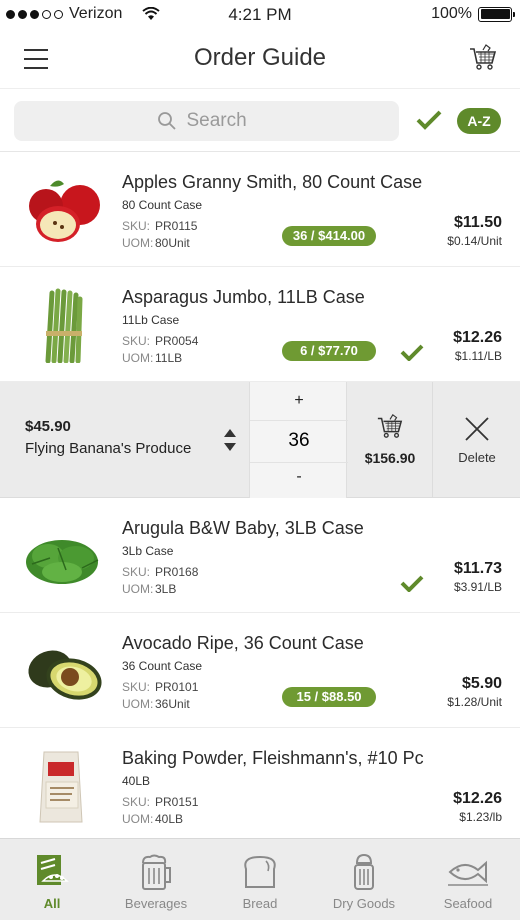 The width and height of the screenshot is (520, 920). What do you see at coordinates (260, 871) in the screenshot?
I see `bread-icon` at bounding box center [260, 871].